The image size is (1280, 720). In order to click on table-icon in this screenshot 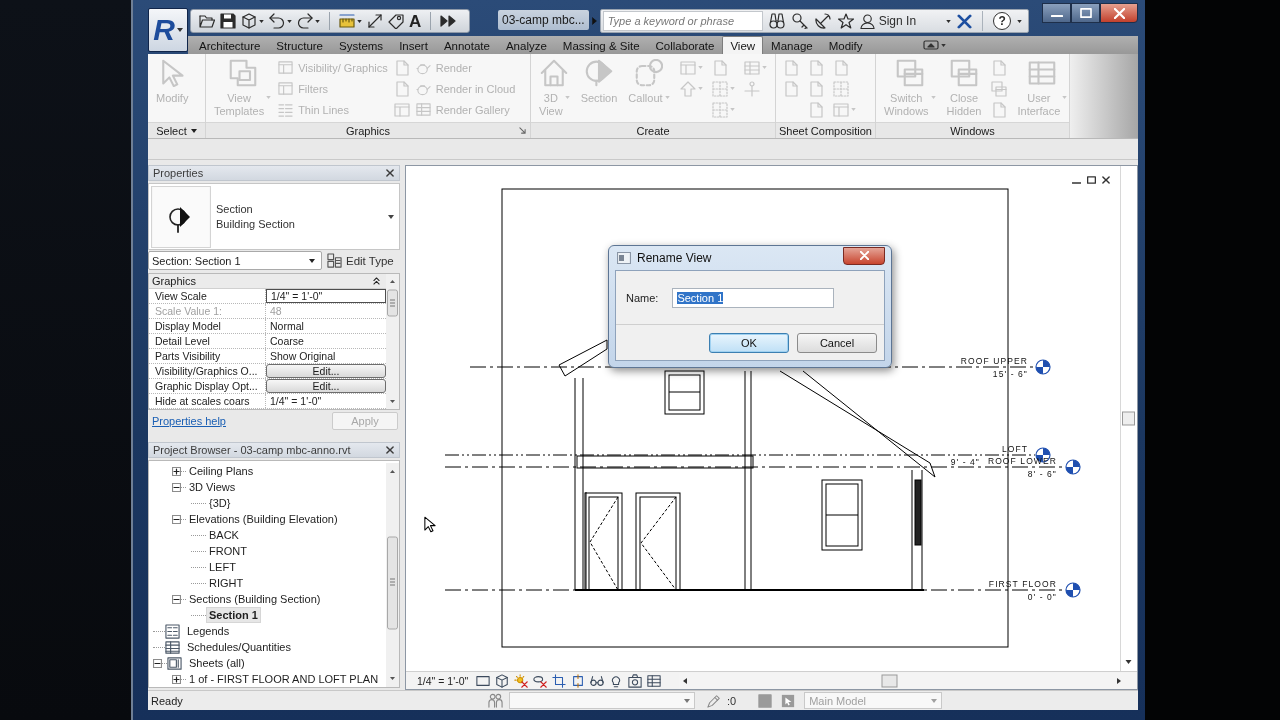, I will do `click(654, 680)`.